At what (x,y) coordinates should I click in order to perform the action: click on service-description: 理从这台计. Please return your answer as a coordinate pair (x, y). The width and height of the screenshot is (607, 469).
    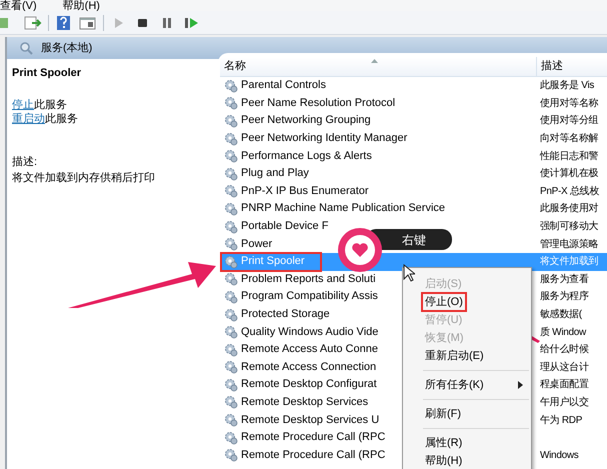
    Looking at the image, I should click on (564, 367).